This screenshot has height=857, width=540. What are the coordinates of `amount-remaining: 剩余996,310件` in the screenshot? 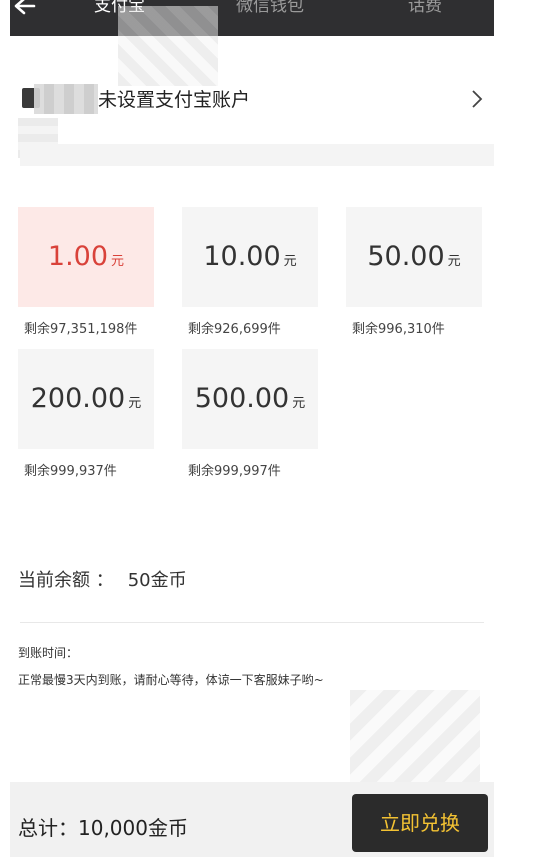 It's located at (398, 329).